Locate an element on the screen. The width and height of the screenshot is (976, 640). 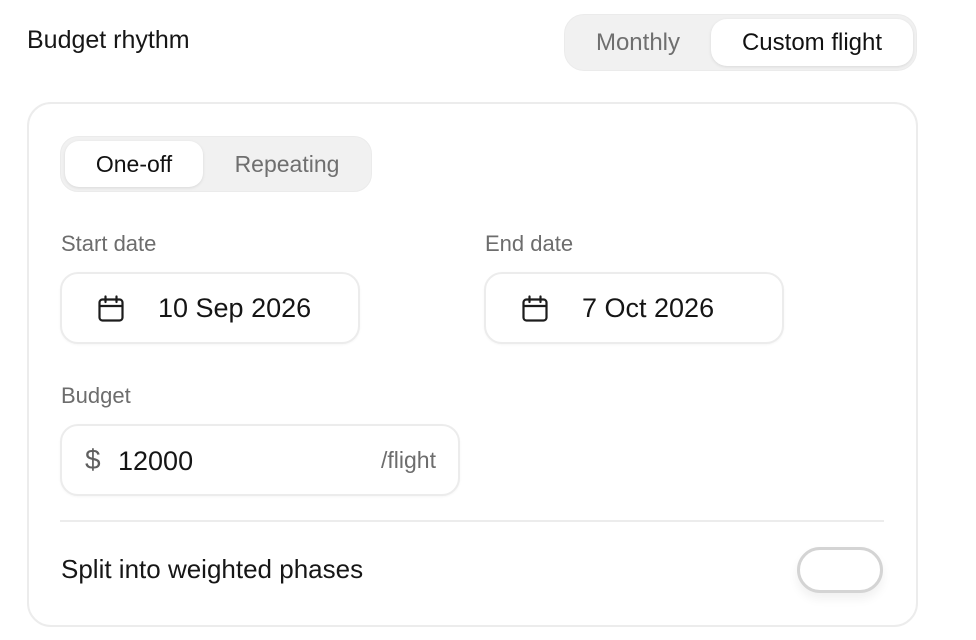
divider is located at coordinates (472, 521).